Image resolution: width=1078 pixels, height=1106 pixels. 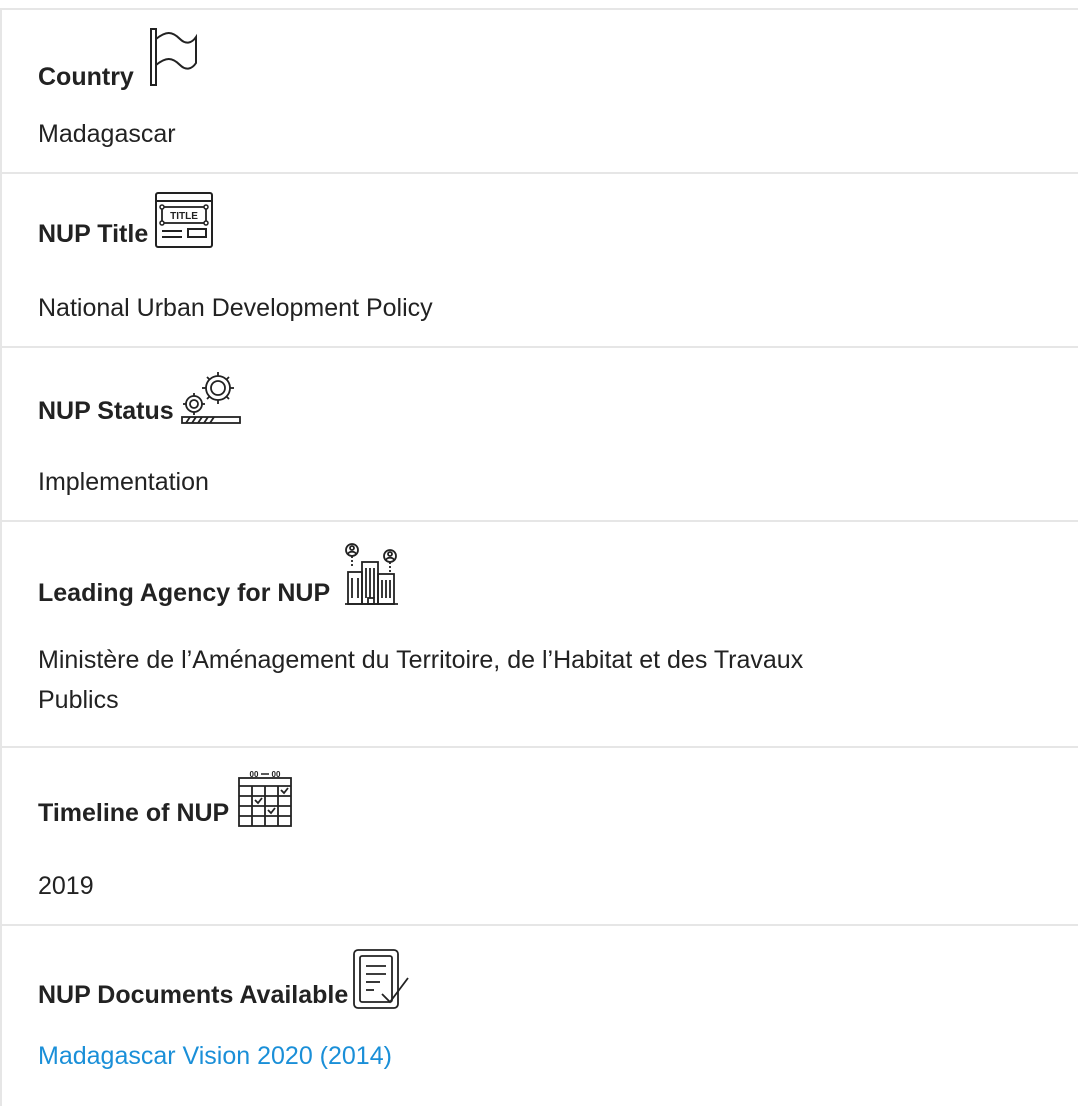 I want to click on document-check-icon, so click(x=382, y=980).